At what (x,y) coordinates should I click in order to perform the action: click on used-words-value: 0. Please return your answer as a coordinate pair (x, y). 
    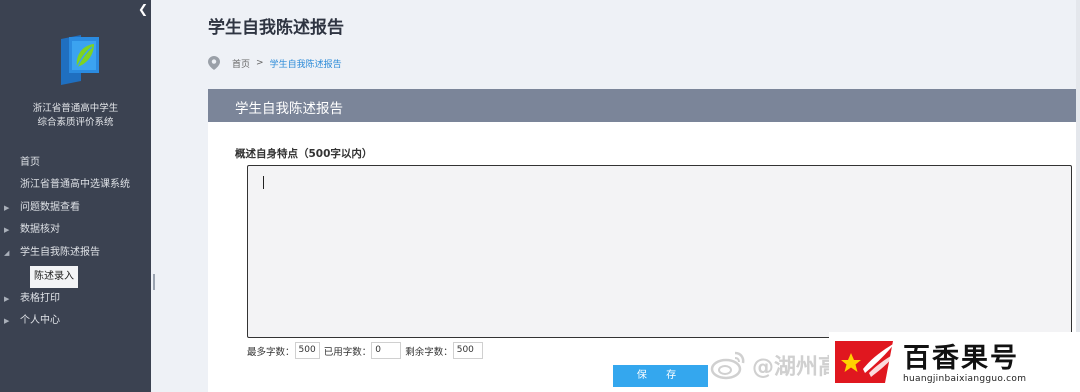
    Looking at the image, I should click on (386, 350).